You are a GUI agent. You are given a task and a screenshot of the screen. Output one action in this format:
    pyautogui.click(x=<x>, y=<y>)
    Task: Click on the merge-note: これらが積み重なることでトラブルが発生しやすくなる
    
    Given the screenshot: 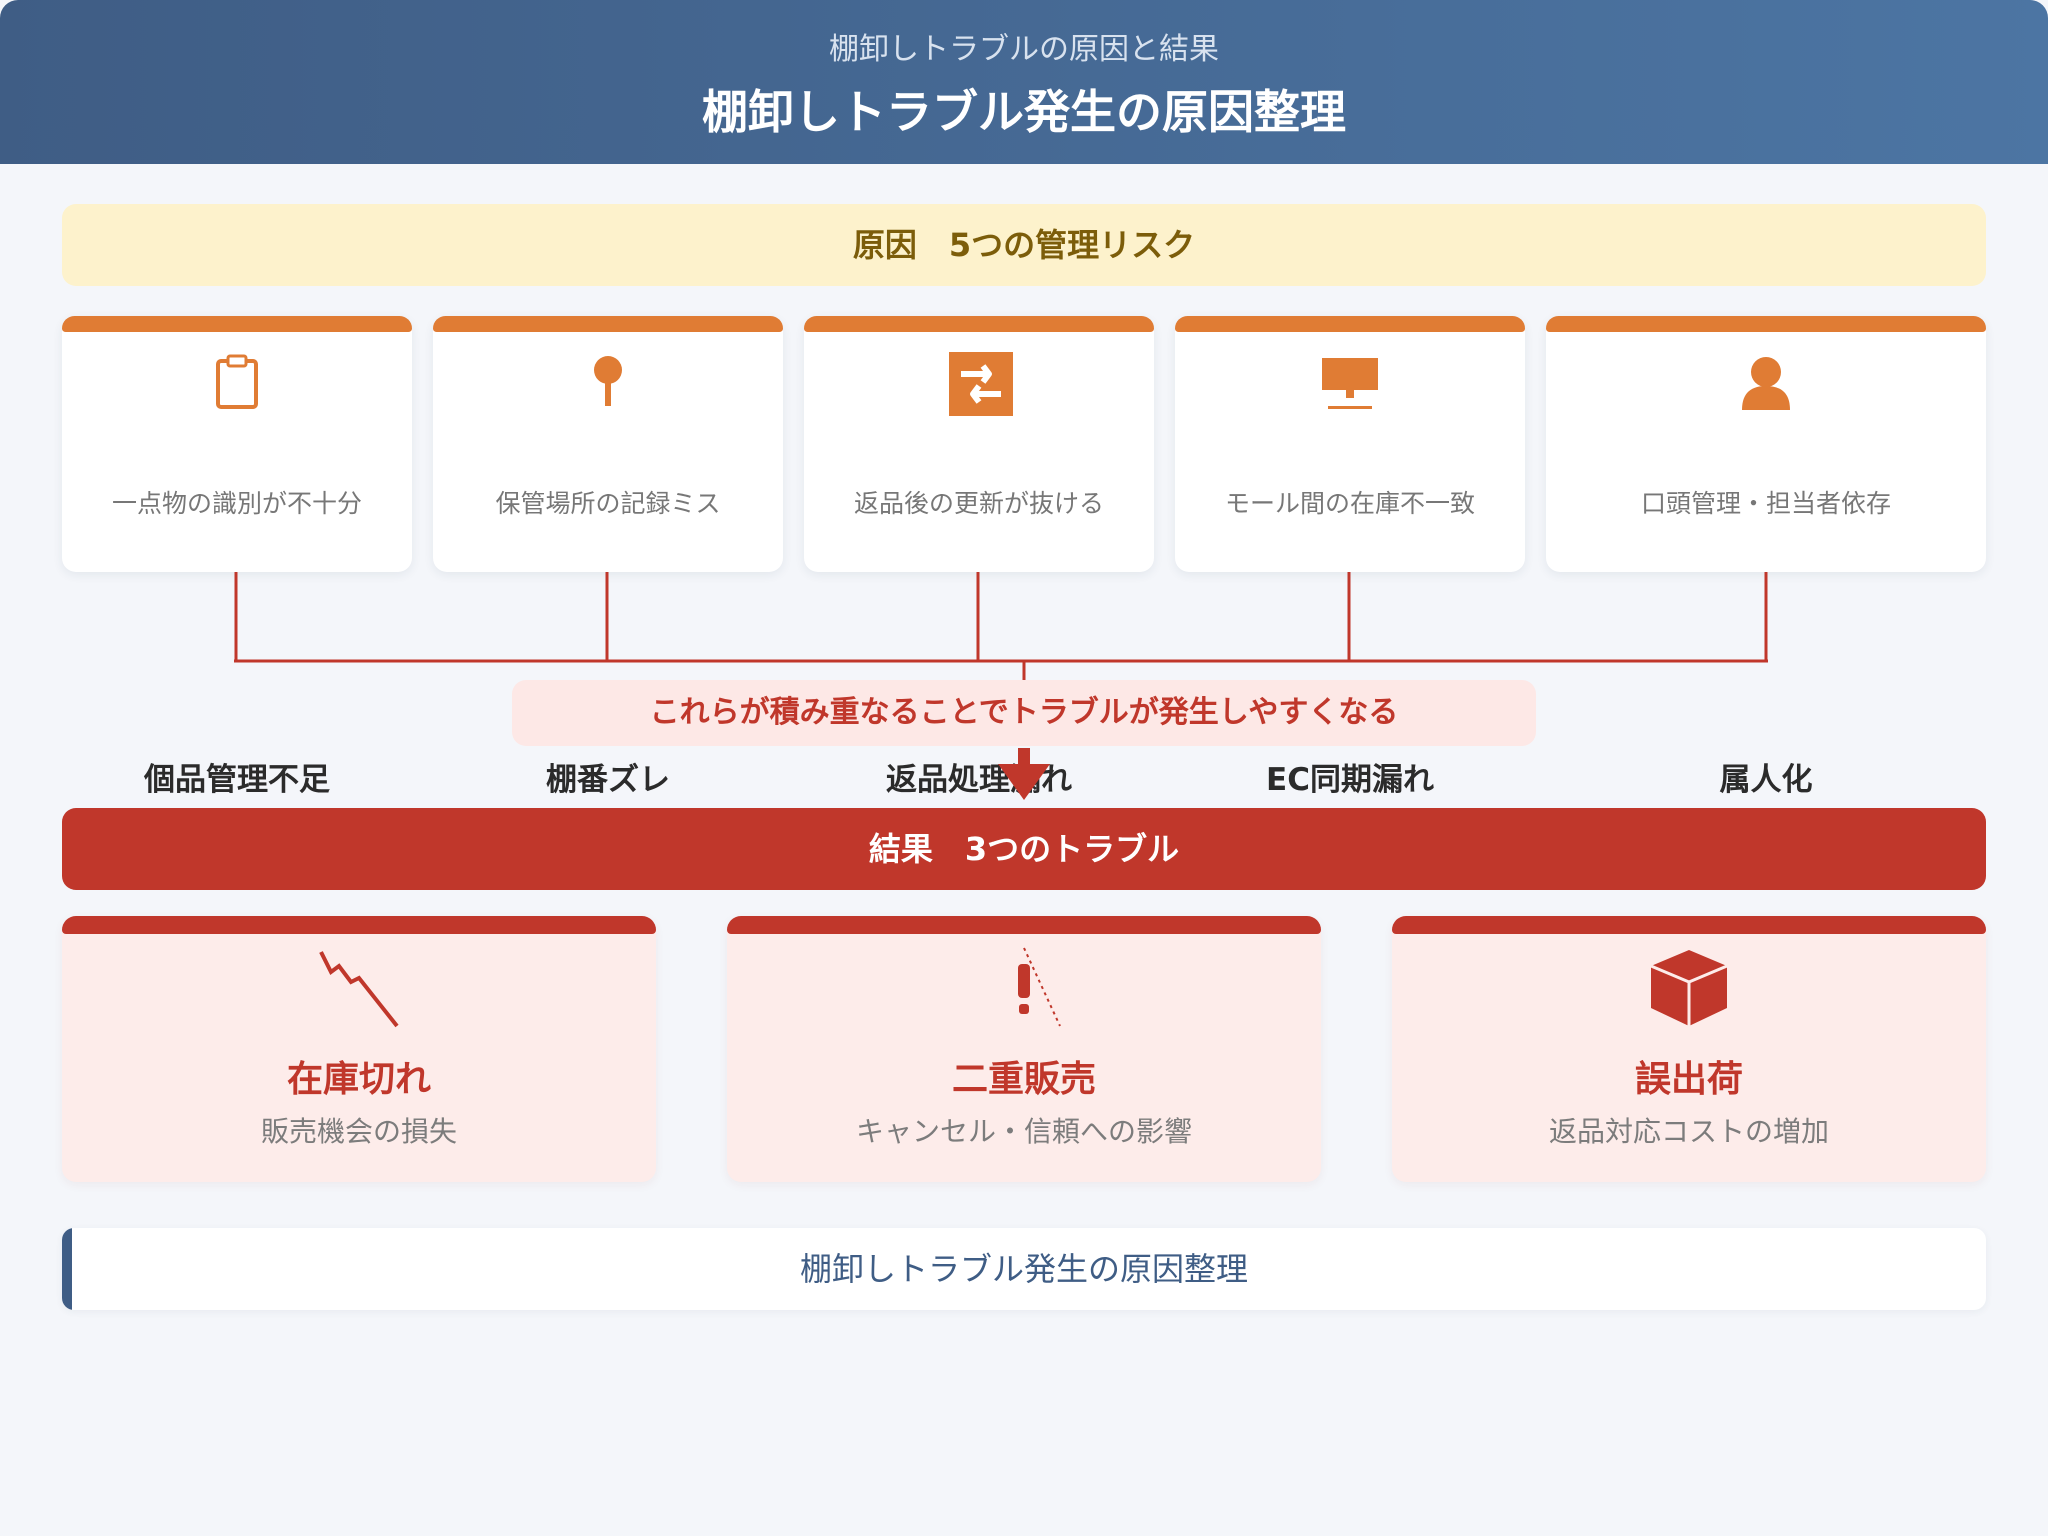 What is the action you would take?
    pyautogui.click(x=1024, y=713)
    